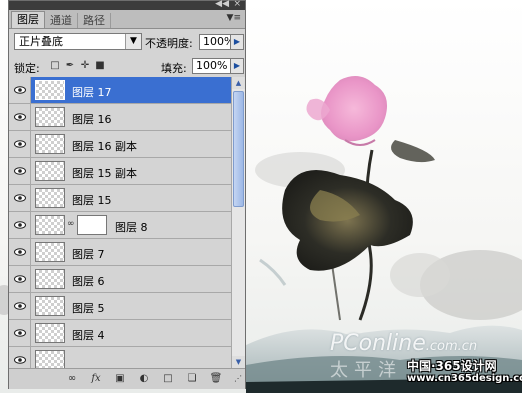 This screenshot has height=393, width=522. What do you see at coordinates (131, 227) in the screenshot?
I see `layer-name: 图层 8` at bounding box center [131, 227].